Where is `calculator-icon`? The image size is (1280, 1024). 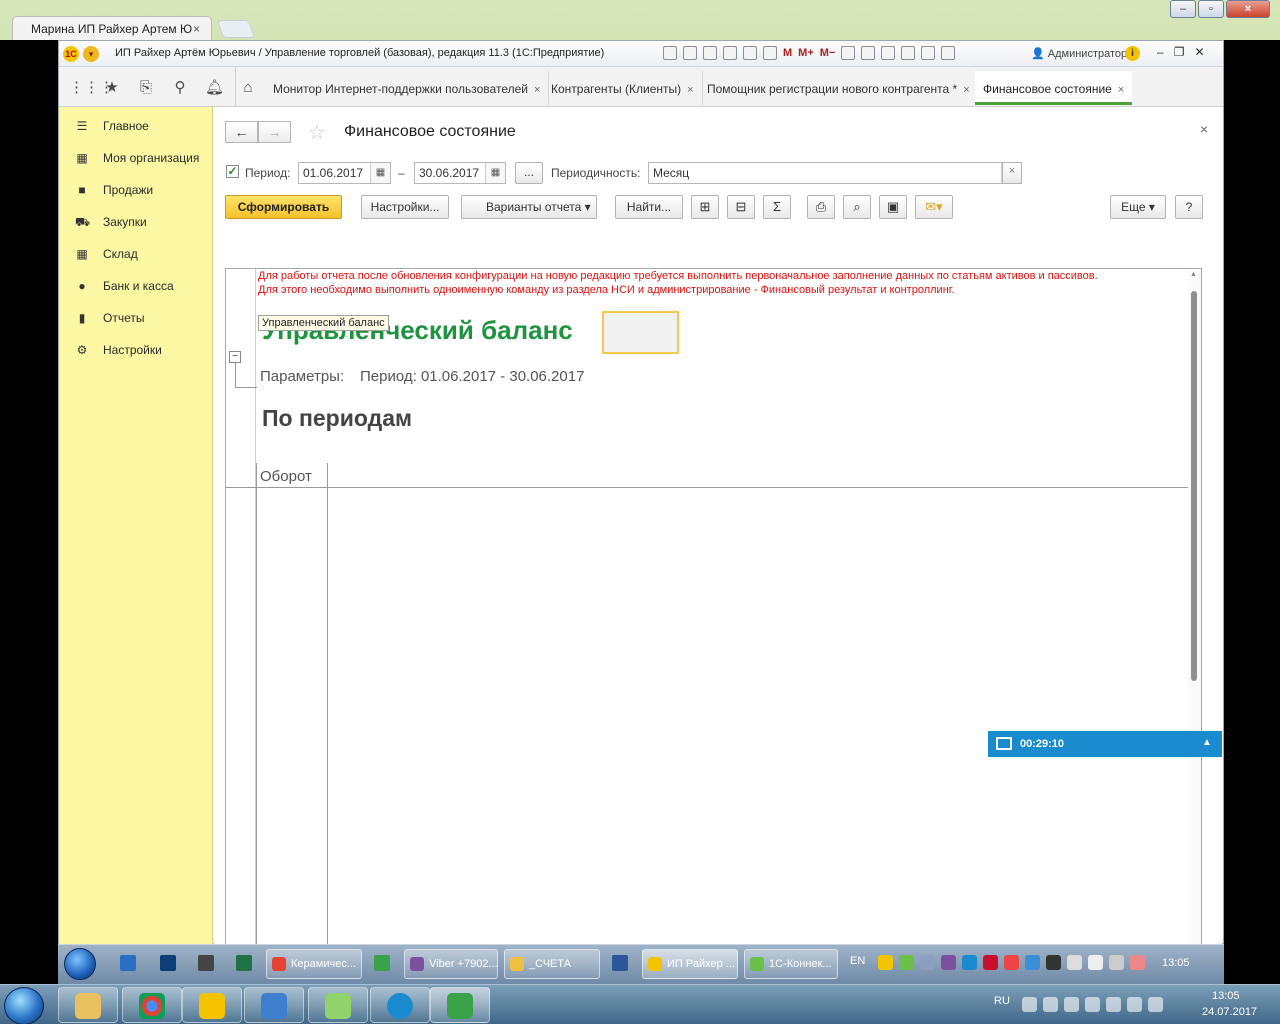
calculator-icon is located at coordinates (750, 53).